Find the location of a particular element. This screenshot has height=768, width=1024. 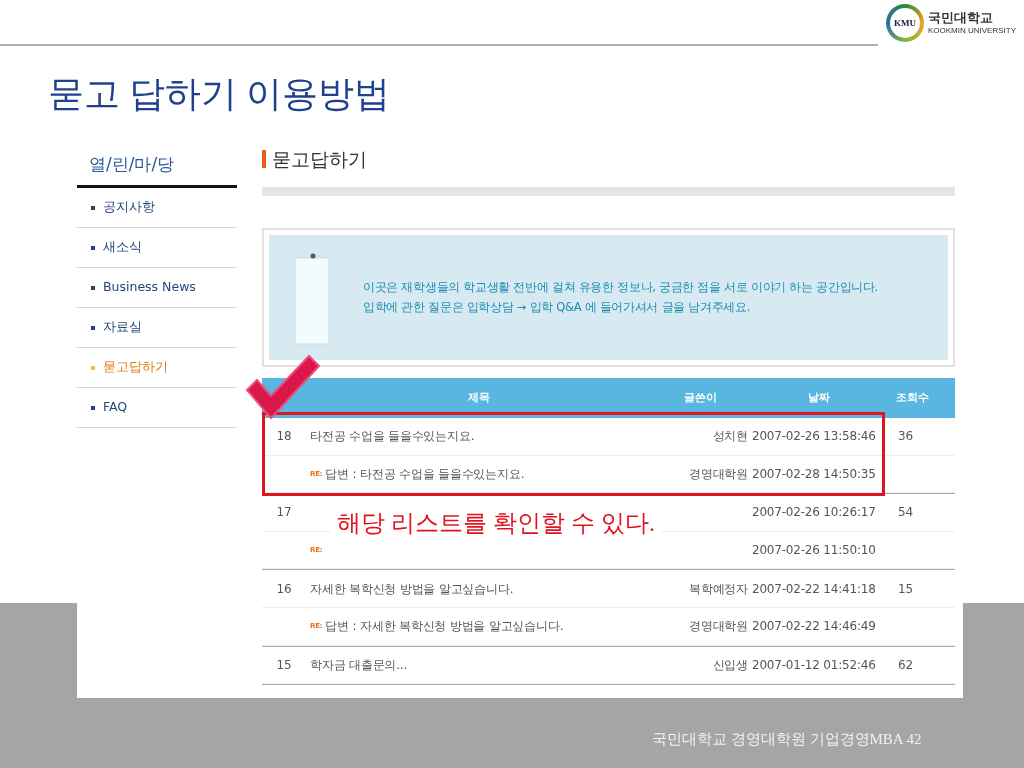

sidebar-heading: 열/린/마/당 is located at coordinates (132, 164).